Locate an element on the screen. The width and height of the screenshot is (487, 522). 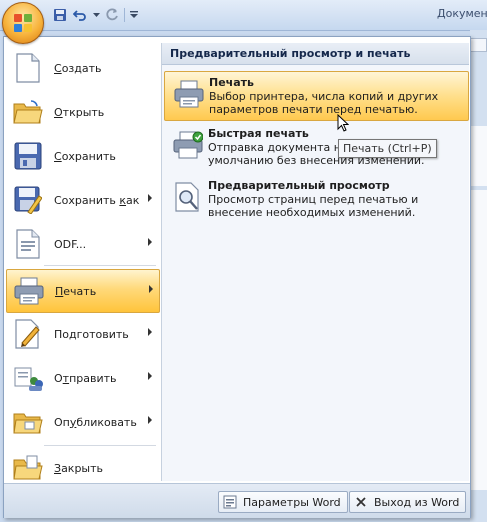
window-title: Документ1 is located at coordinates (462, 13).